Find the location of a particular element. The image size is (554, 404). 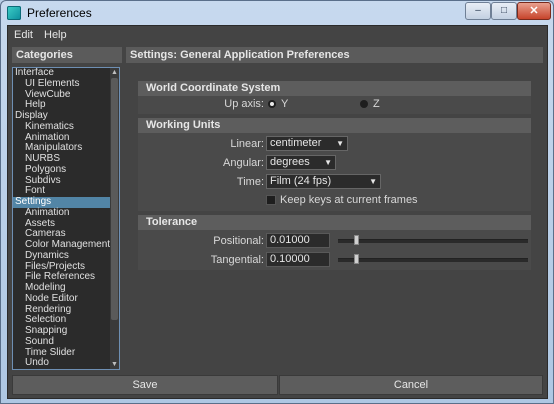

category-item: Node Editor is located at coordinates (66, 299).